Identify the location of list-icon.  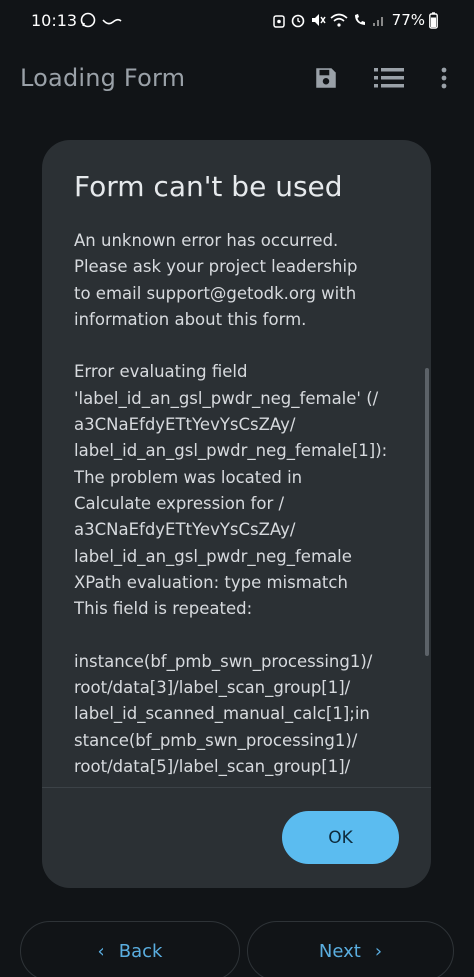
(389, 78).